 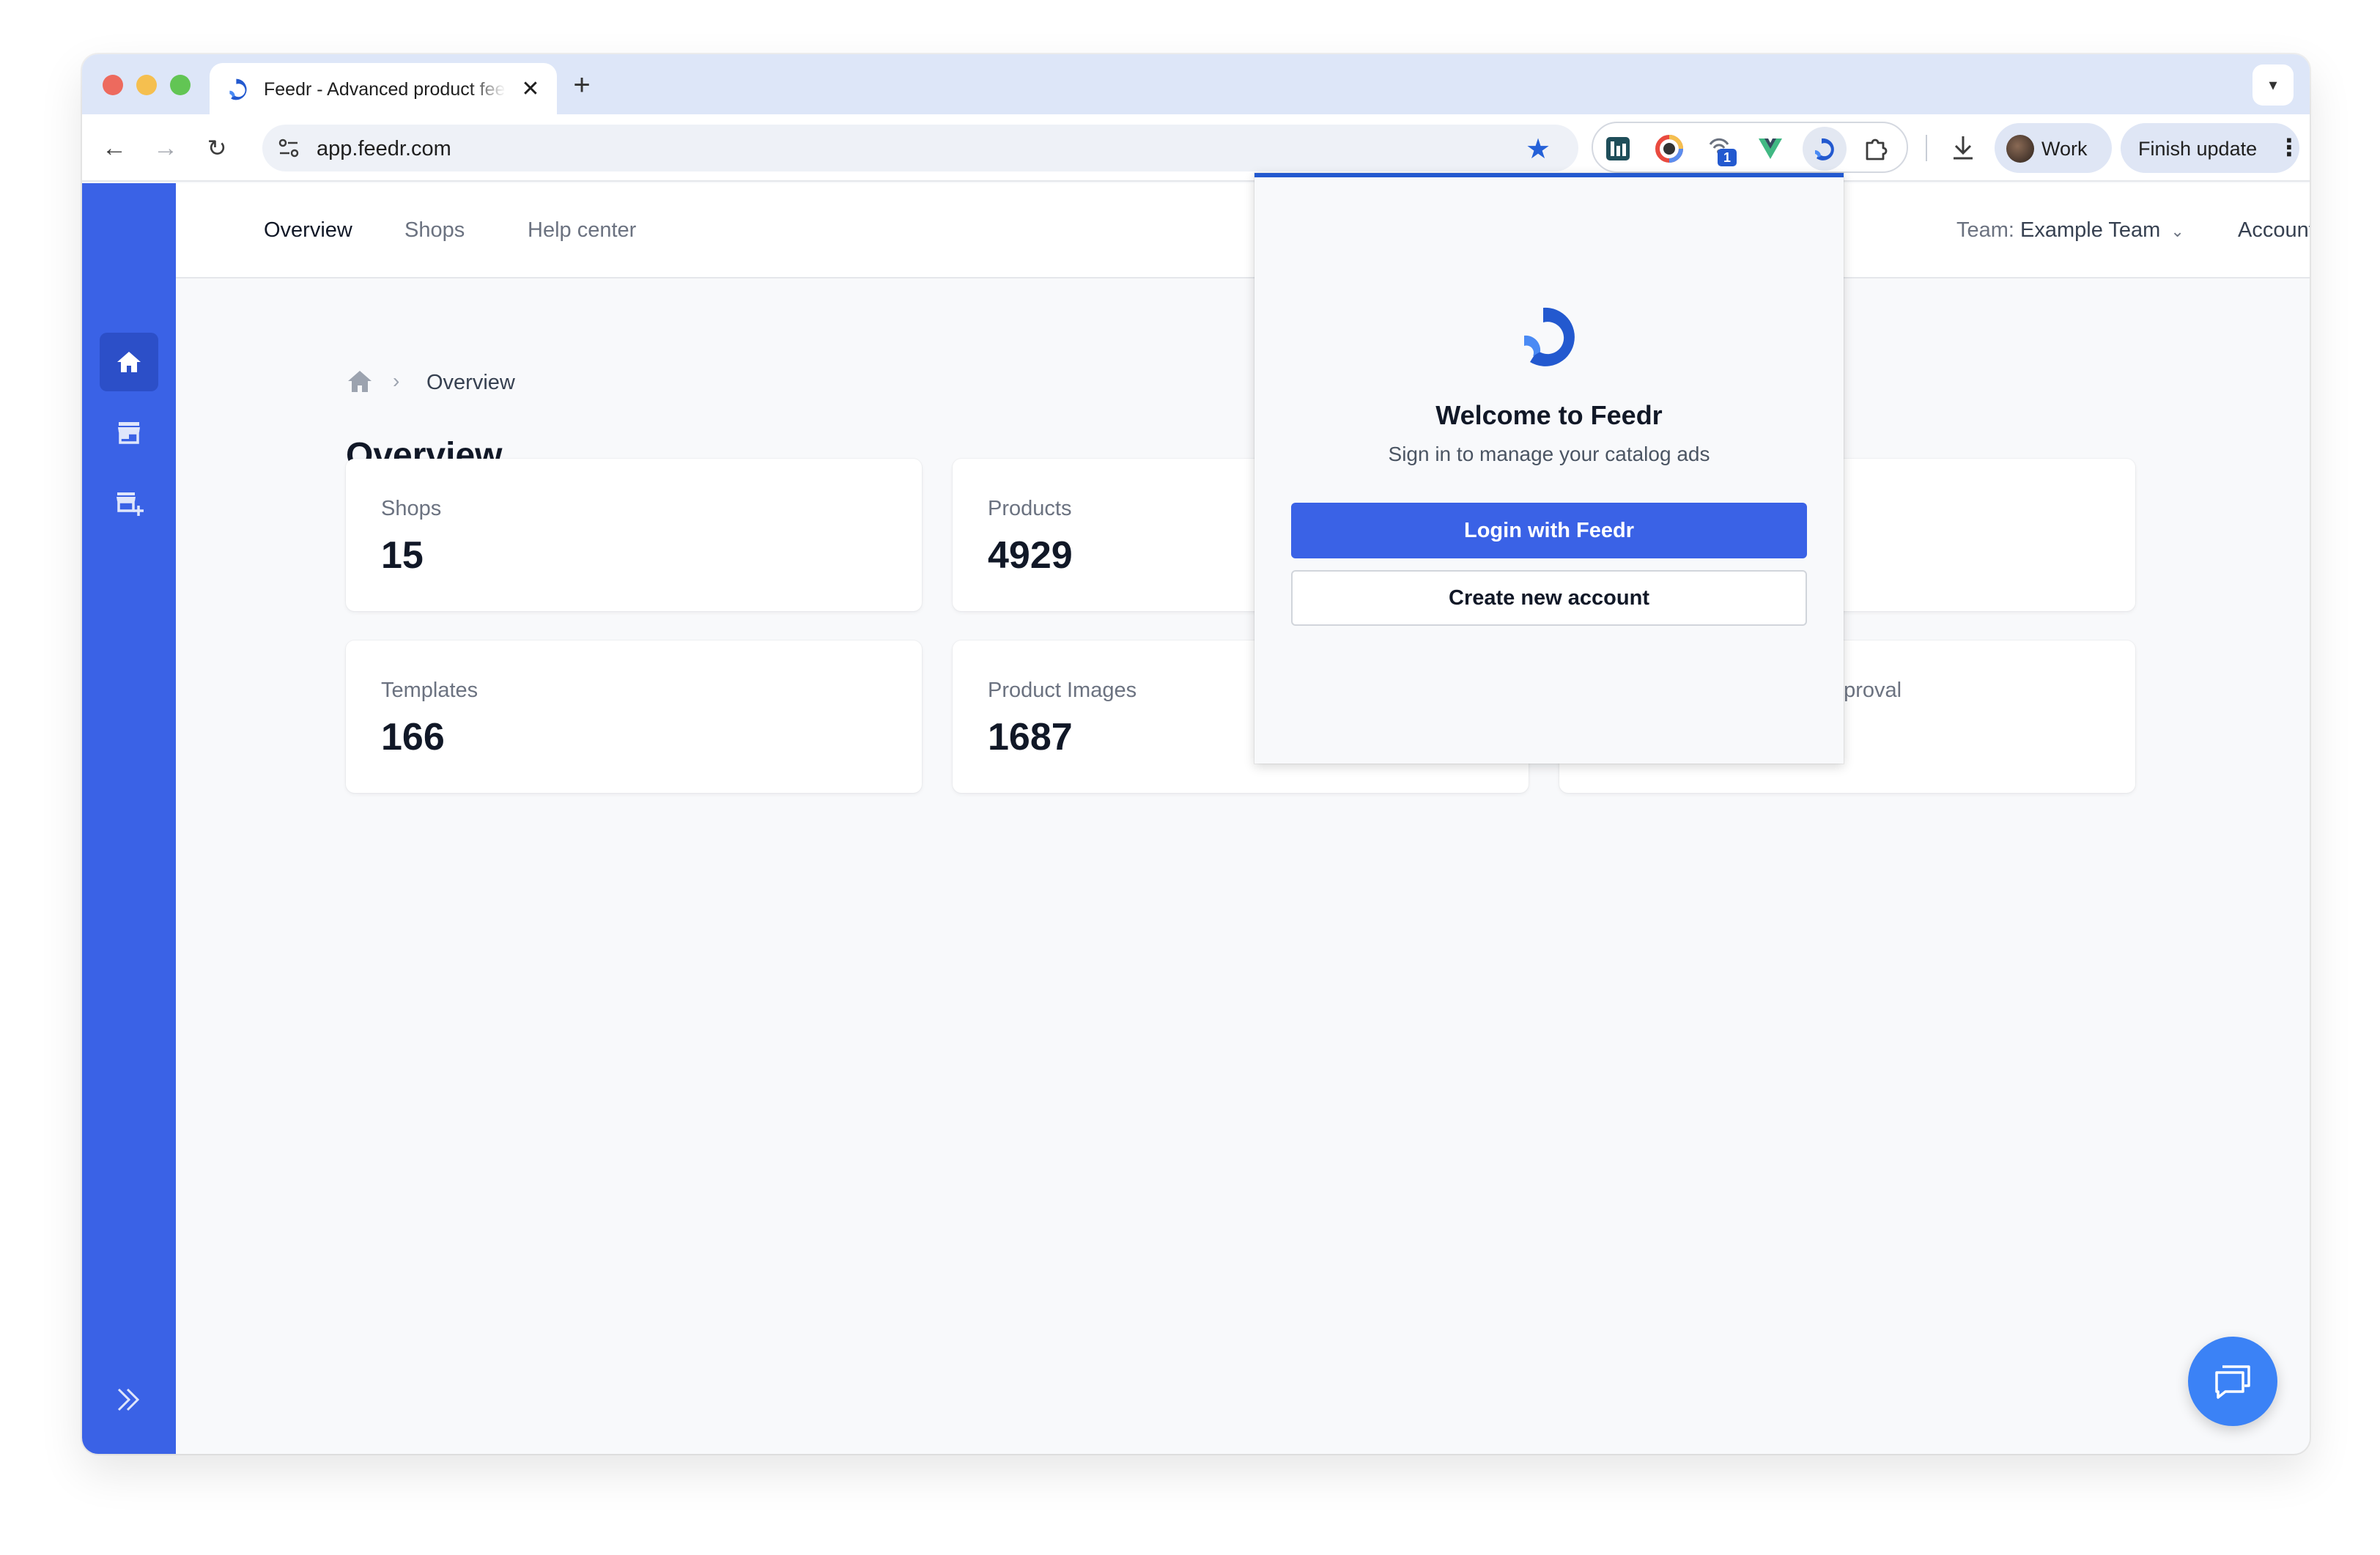 What do you see at coordinates (289, 148) in the screenshot?
I see `site-settings-icon` at bounding box center [289, 148].